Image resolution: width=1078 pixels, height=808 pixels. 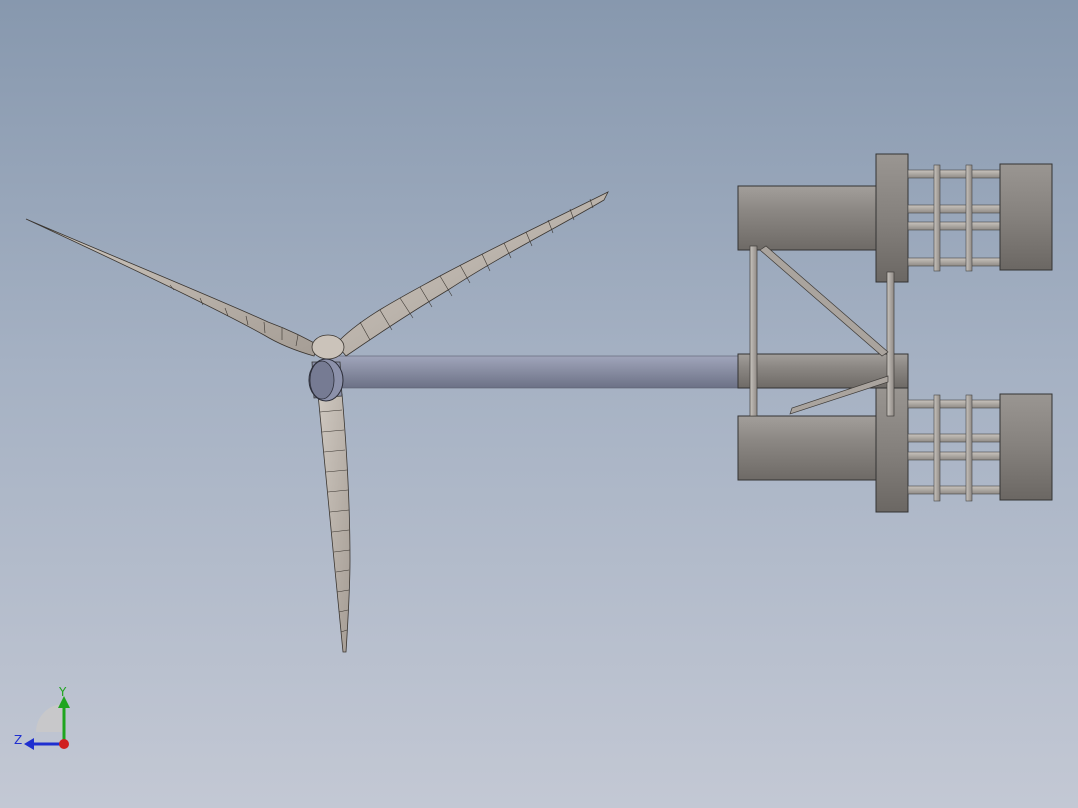 I want to click on rotor-blade-upper-left, so click(x=172, y=287).